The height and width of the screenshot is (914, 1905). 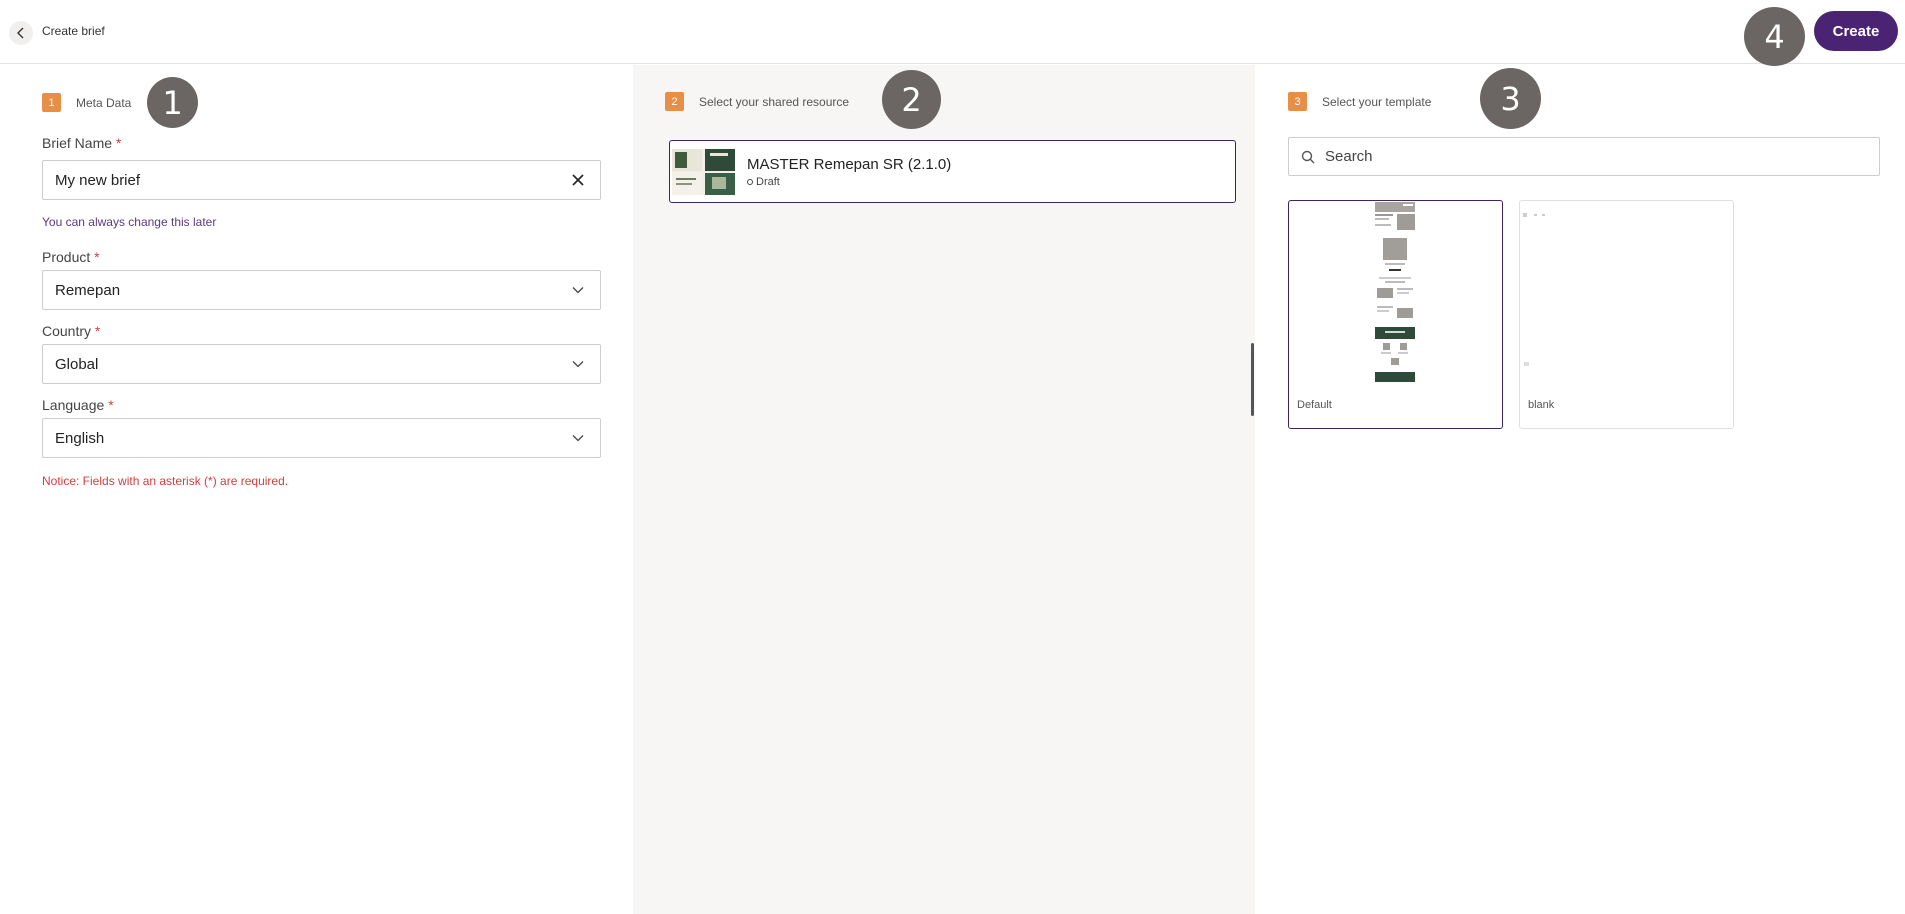 I want to click on product-label: Product *, so click(x=71, y=257).